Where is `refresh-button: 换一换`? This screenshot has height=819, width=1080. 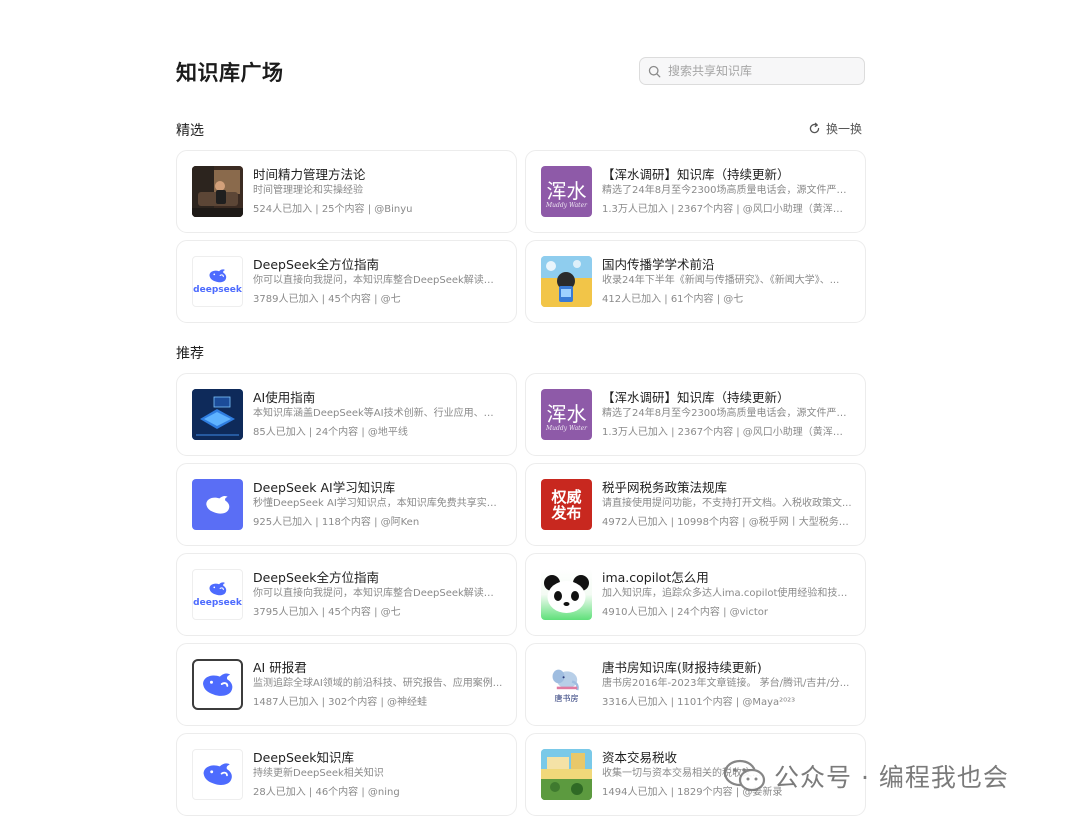 refresh-button: 换一换 is located at coordinates (835, 128).